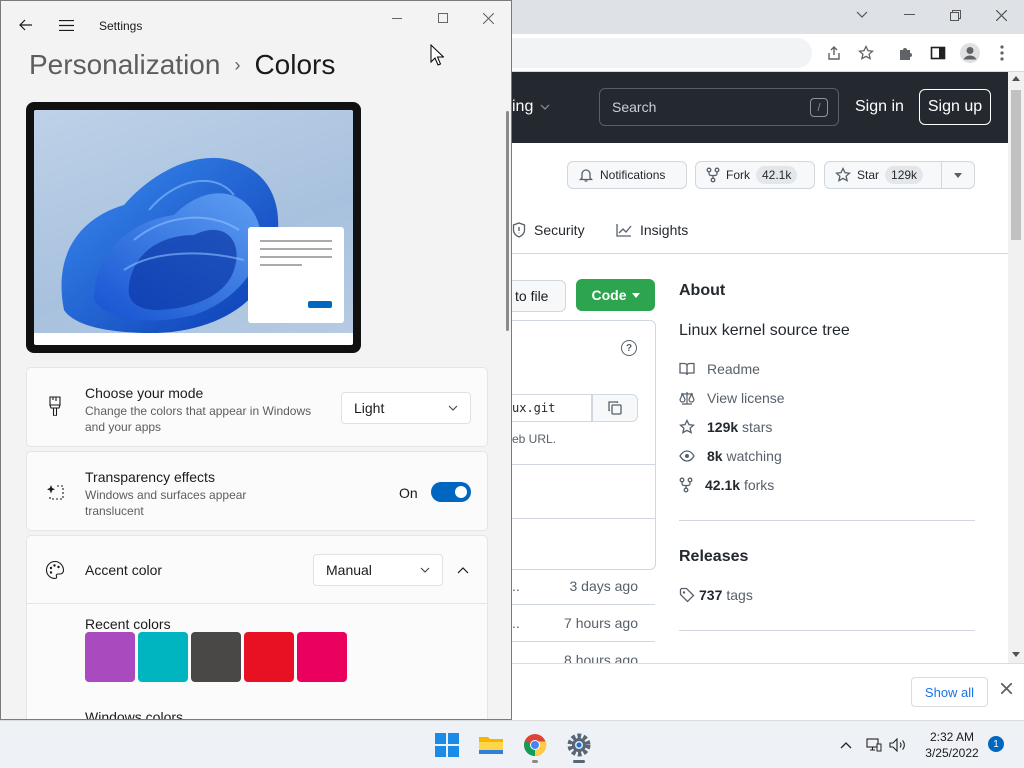 This screenshot has height=768, width=1024. I want to click on mouse-cursor-icon, so click(437, 55).